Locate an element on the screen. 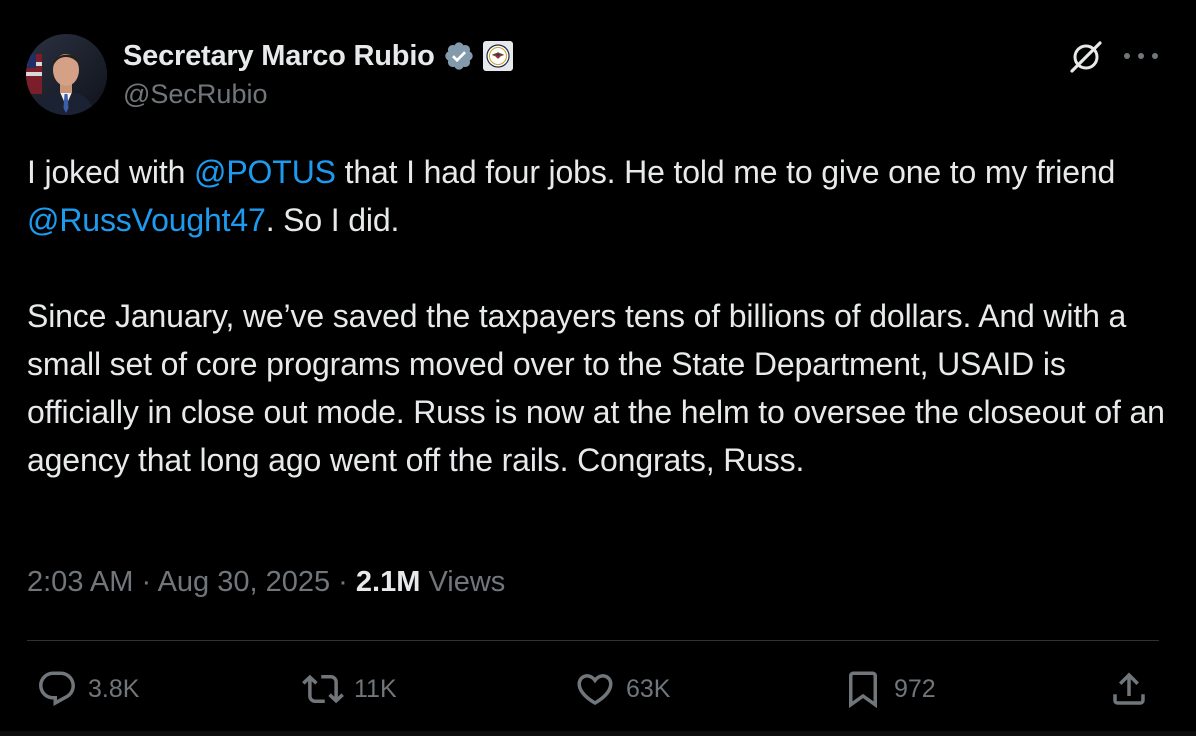  tweet-date: Aug 30, 2025 is located at coordinates (244, 582).